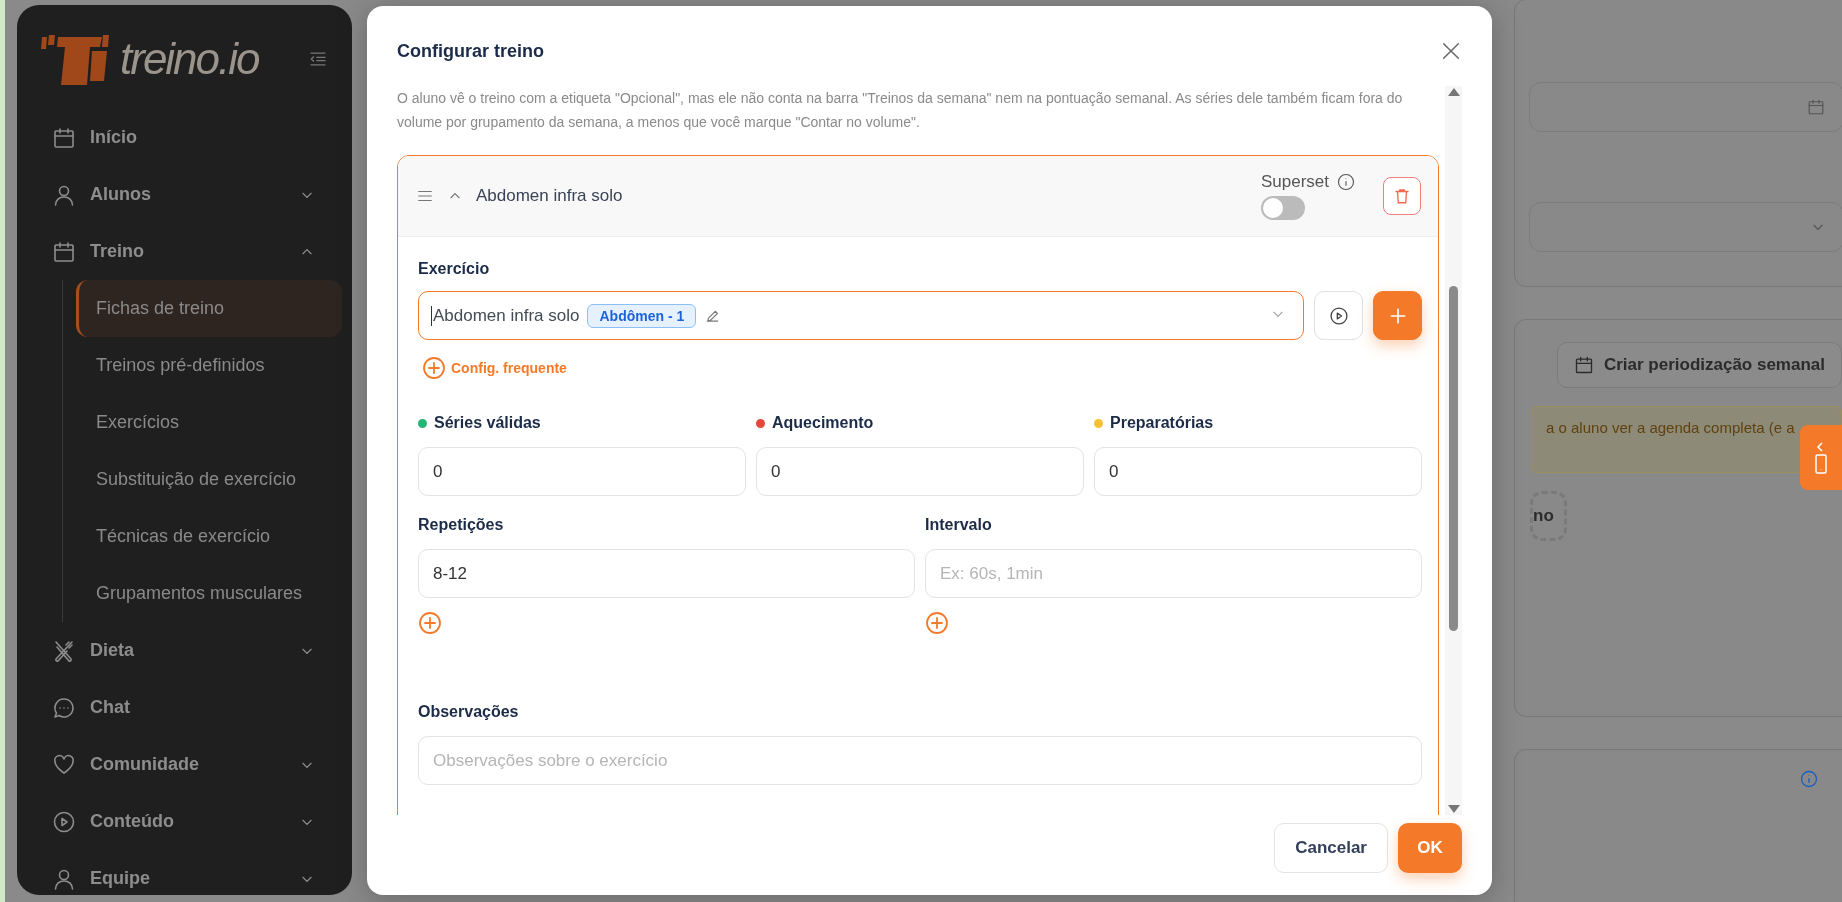 Image resolution: width=1842 pixels, height=902 pixels. I want to click on sidebar-item: Comunidade, so click(184, 764).